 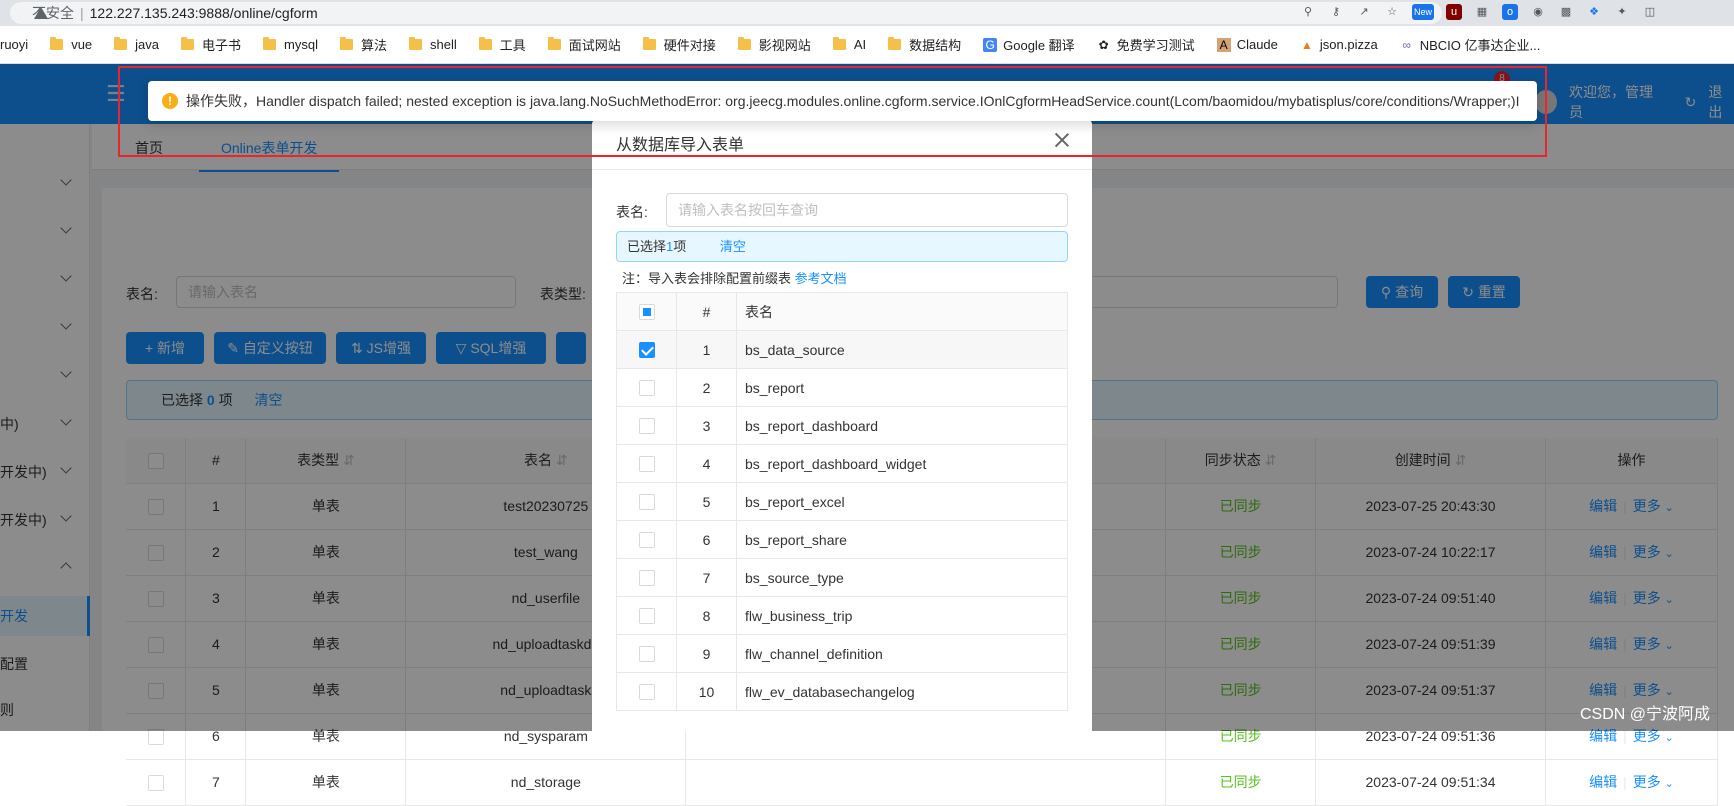 I want to click on bookmark-vue: vue, so click(x=71, y=44).